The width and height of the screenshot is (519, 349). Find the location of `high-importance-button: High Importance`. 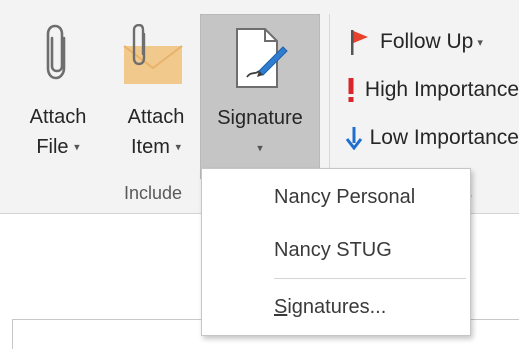

high-importance-button: High Importance is located at coordinates (431, 90).